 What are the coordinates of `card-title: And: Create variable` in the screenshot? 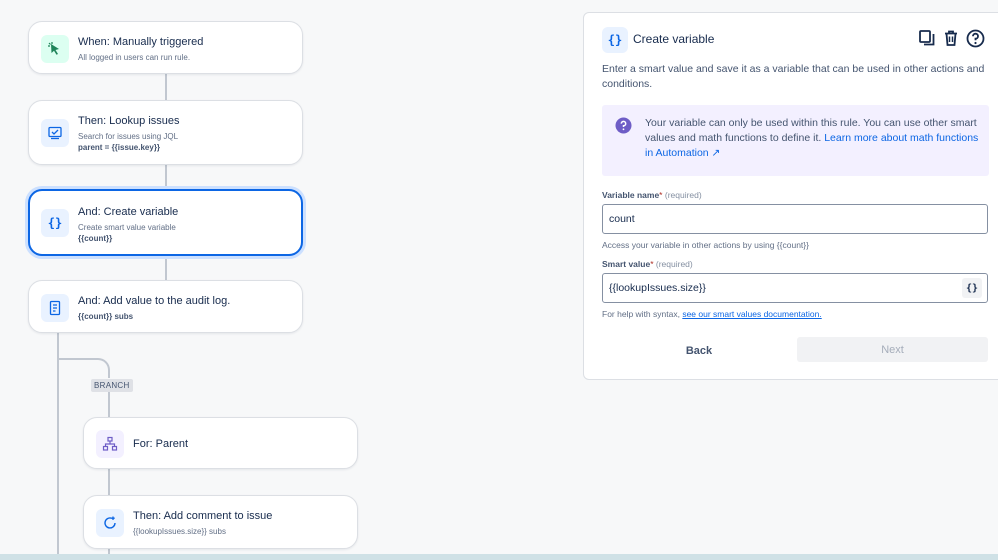 It's located at (128, 212).